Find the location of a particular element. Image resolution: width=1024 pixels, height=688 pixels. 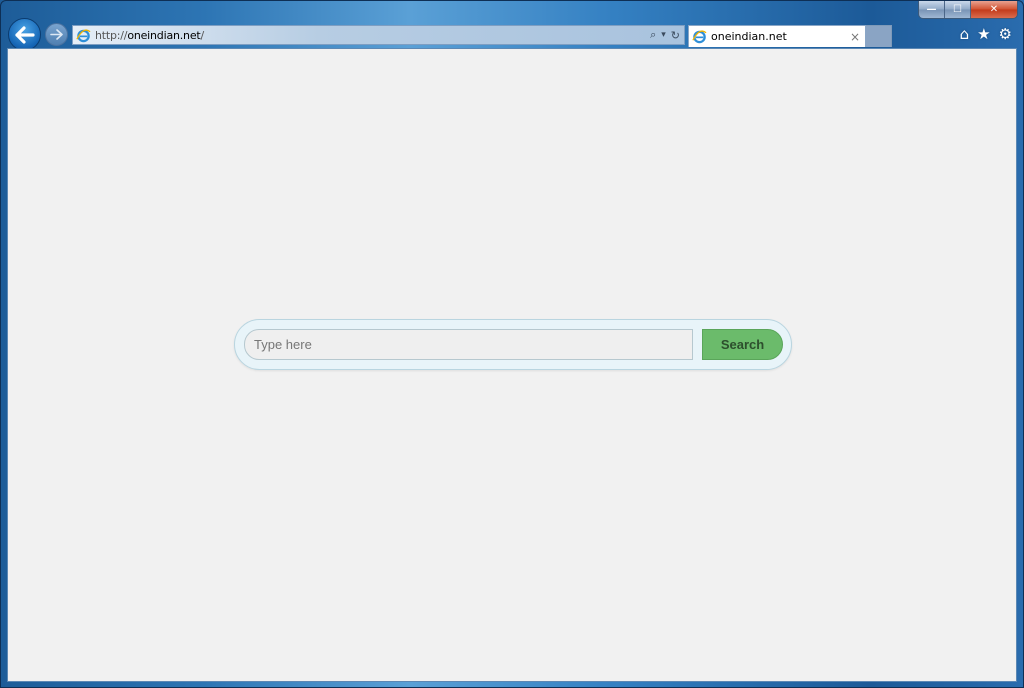

window-caption-buttons: — ☐ ✕ is located at coordinates (968, 10).